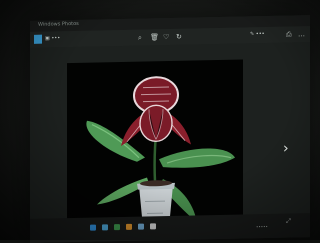 The image size is (320, 243). Describe the element at coordinates (140, 38) in the screenshot. I see `zoom-icon: ⌕` at that location.